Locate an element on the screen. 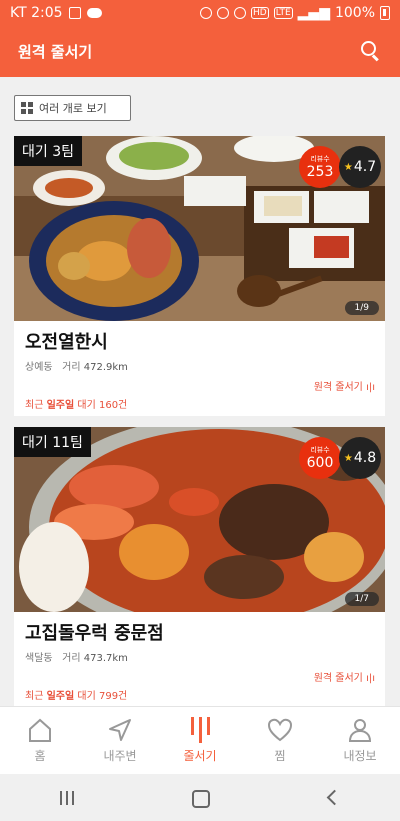 Image resolution: width=400 pixels, height=821 pixels. heart-icon is located at coordinates (280, 726).